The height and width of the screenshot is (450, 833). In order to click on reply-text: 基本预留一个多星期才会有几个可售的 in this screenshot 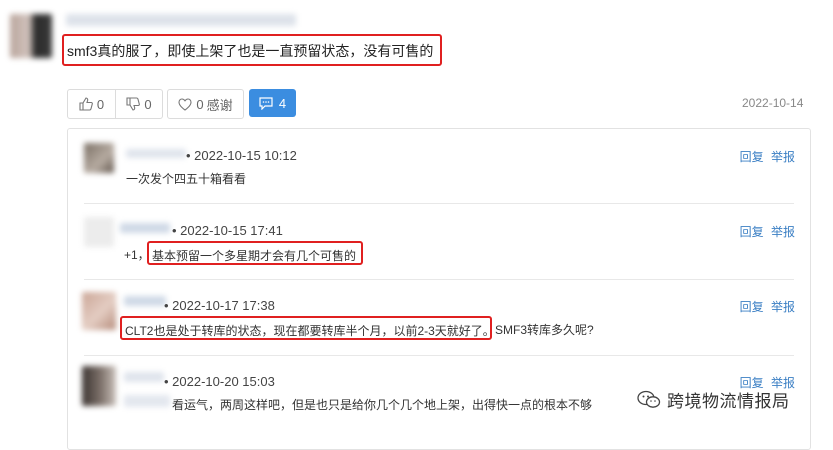, I will do `click(254, 256)`.